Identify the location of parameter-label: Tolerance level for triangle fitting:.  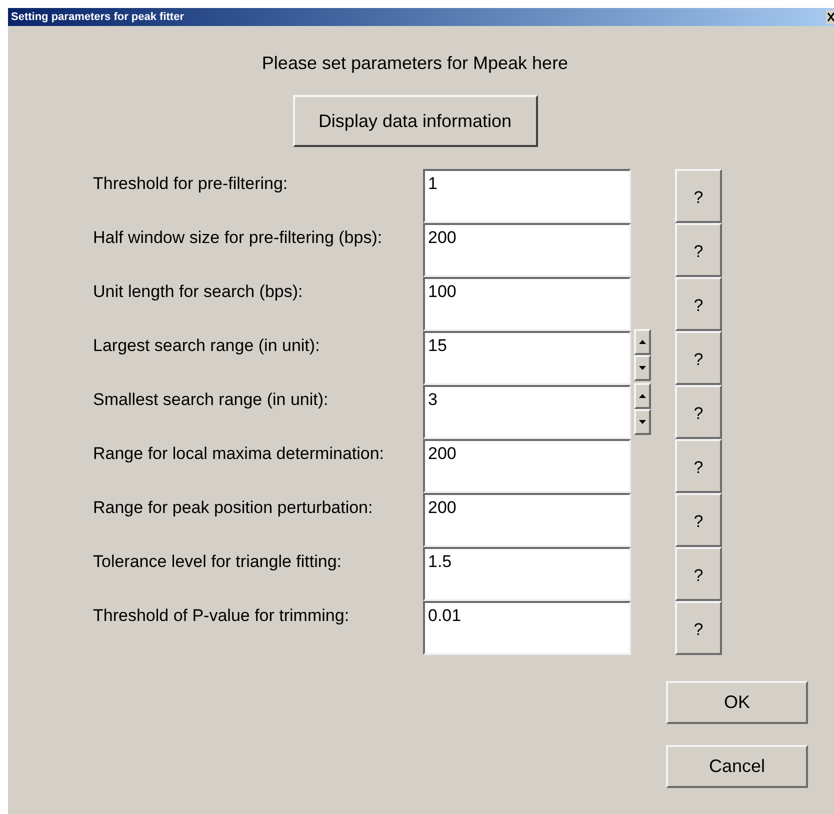
(217, 562).